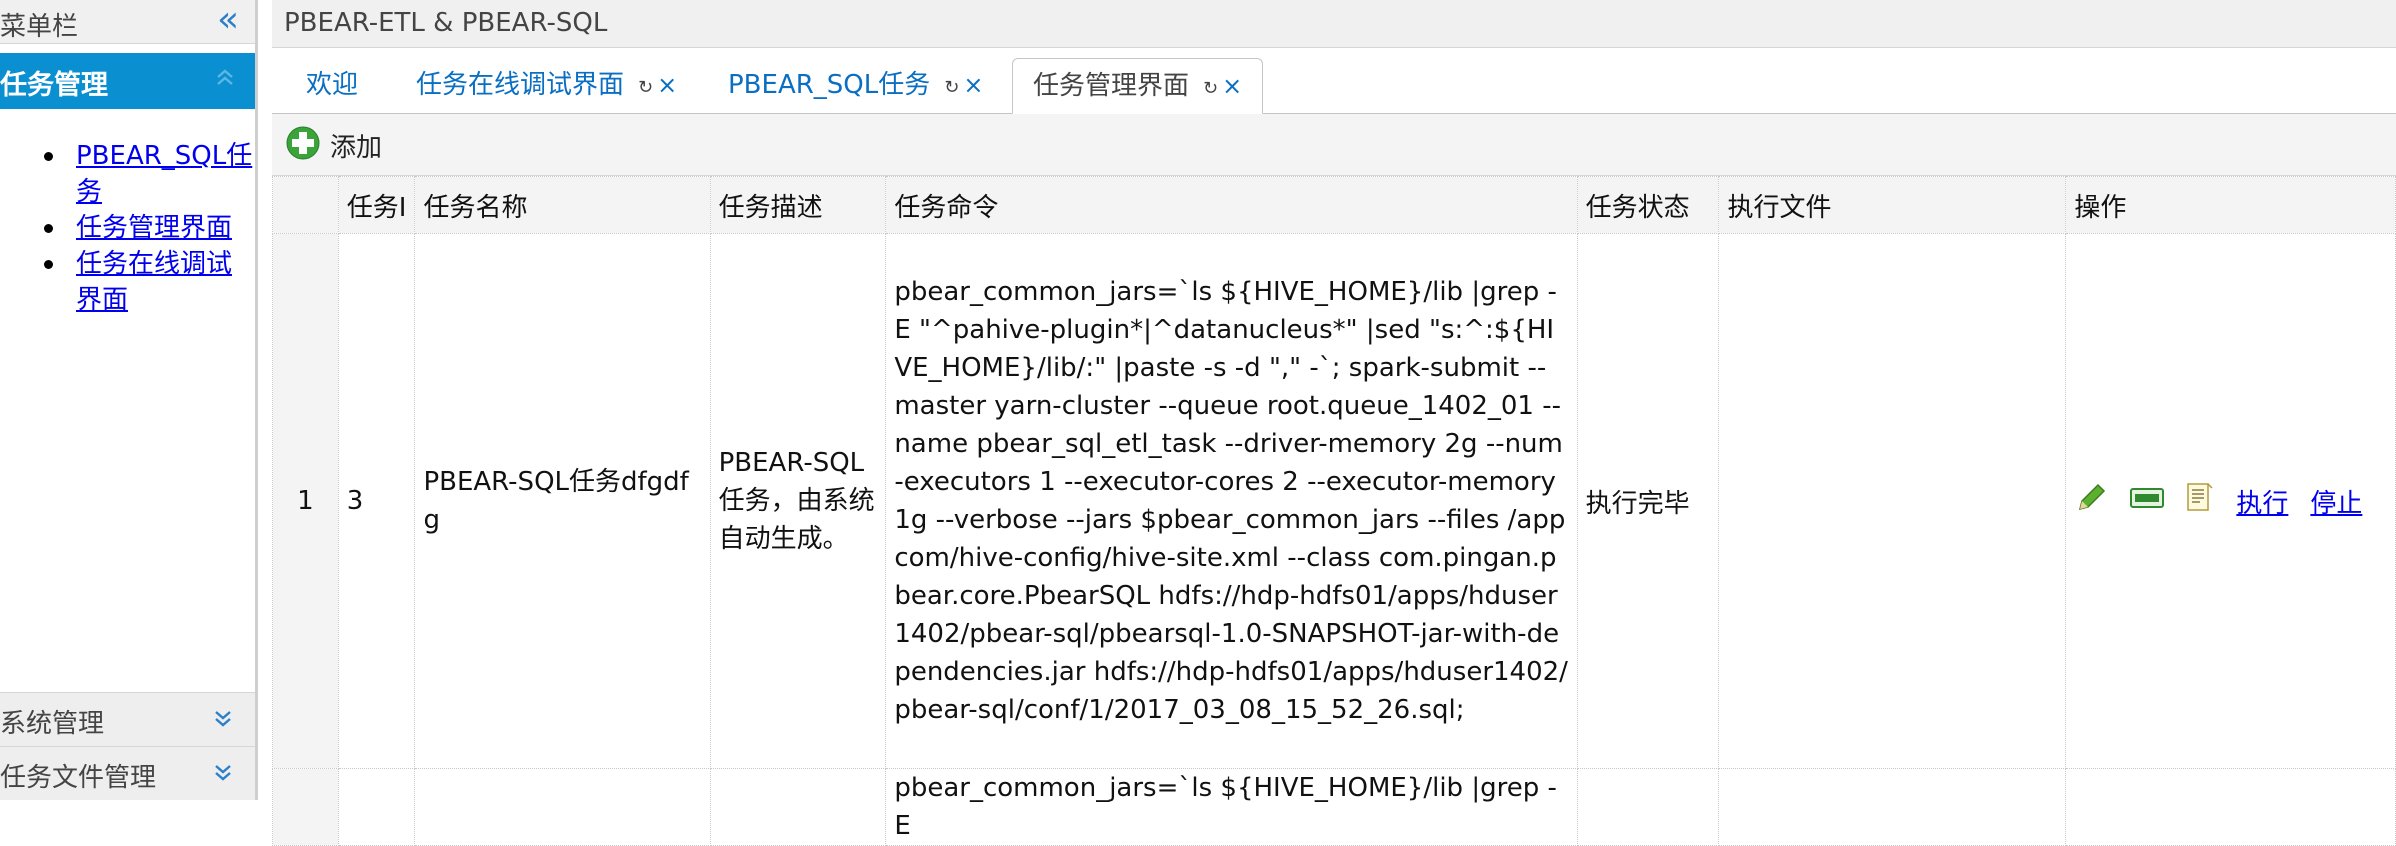 The image size is (2396, 846). Describe the element at coordinates (1111, 86) in the screenshot. I see `tab-label: 任务管理界面` at that location.